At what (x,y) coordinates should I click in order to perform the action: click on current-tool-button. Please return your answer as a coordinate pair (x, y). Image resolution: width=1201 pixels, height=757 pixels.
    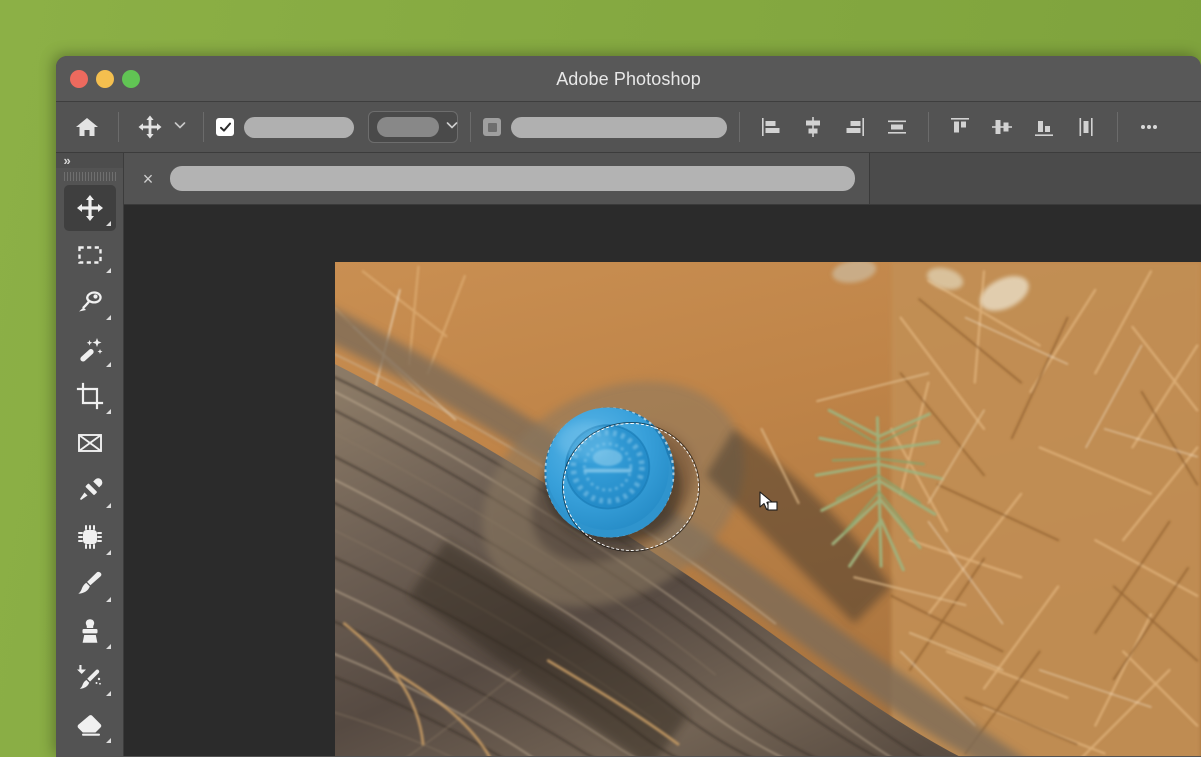
    Looking at the image, I should click on (150, 127).